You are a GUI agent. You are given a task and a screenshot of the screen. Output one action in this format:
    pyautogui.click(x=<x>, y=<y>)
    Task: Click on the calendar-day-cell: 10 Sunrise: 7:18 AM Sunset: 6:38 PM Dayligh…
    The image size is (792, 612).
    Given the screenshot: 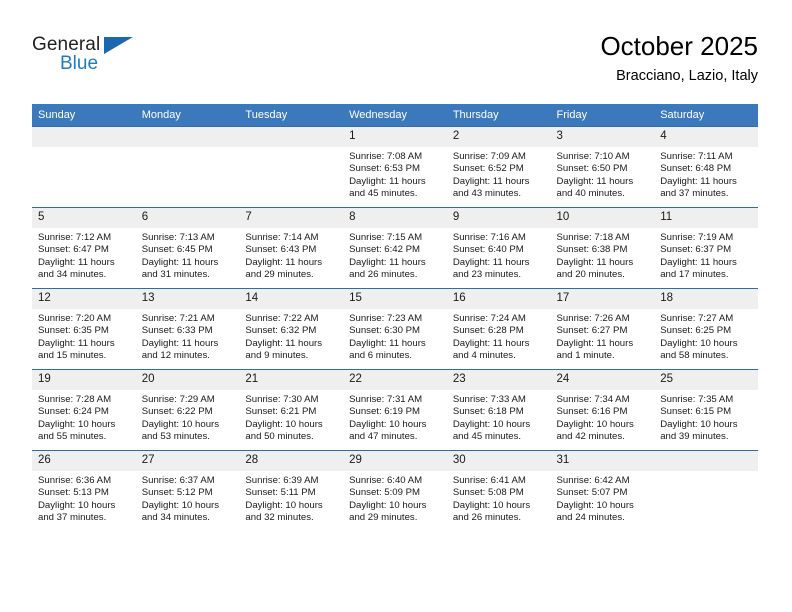 What is the action you would take?
    pyautogui.click(x=602, y=248)
    